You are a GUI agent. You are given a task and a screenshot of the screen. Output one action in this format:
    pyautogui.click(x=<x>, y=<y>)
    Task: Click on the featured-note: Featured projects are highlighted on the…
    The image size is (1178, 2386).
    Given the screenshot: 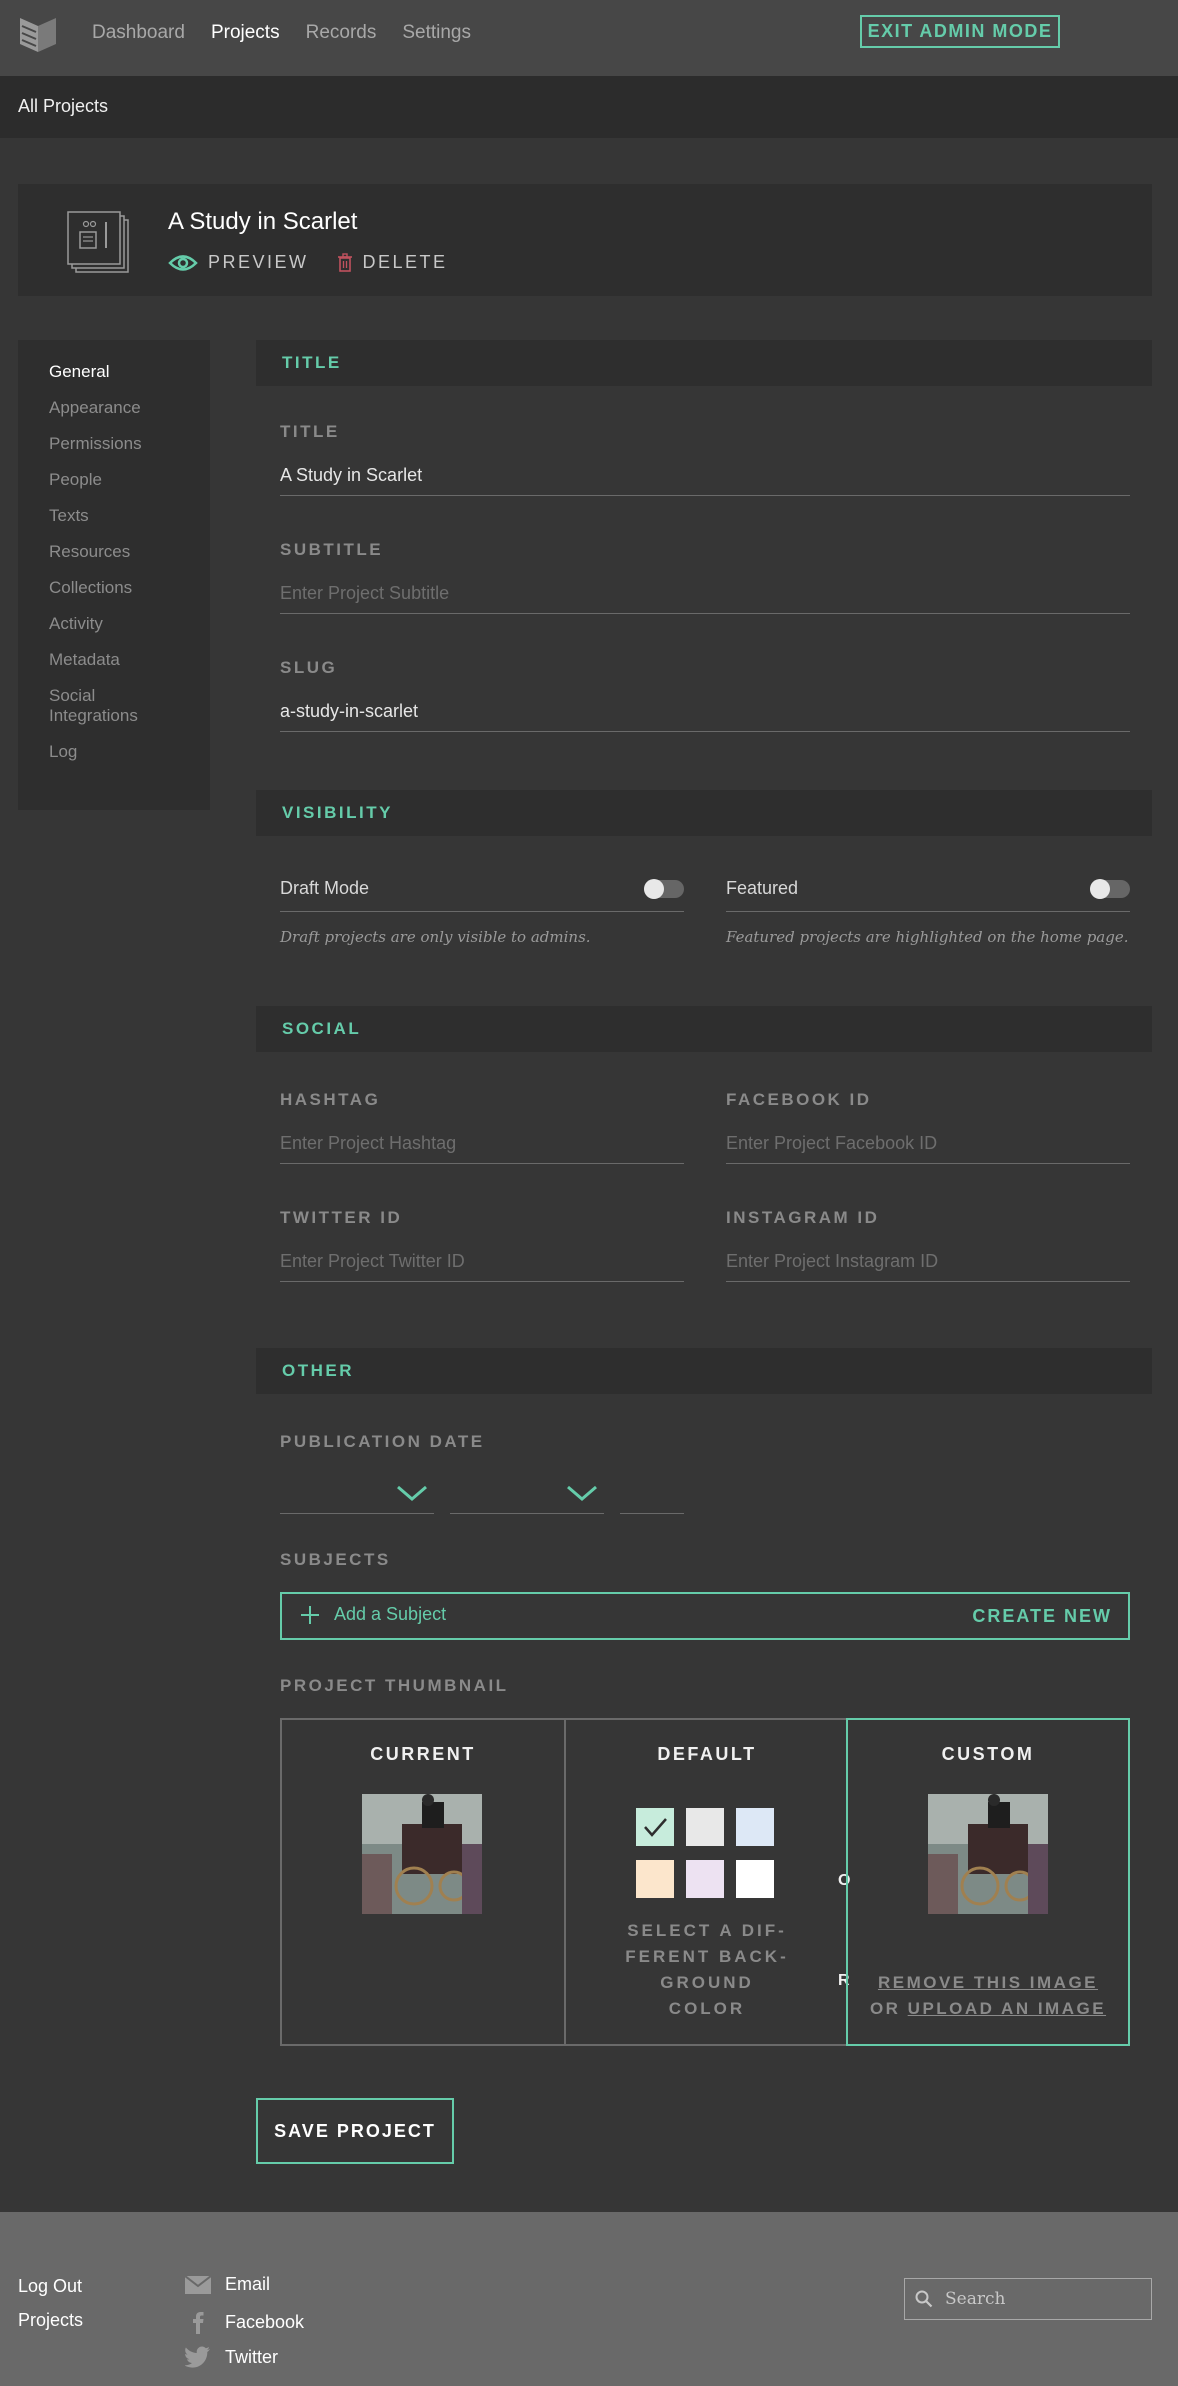 What is the action you would take?
    pyautogui.click(x=927, y=937)
    